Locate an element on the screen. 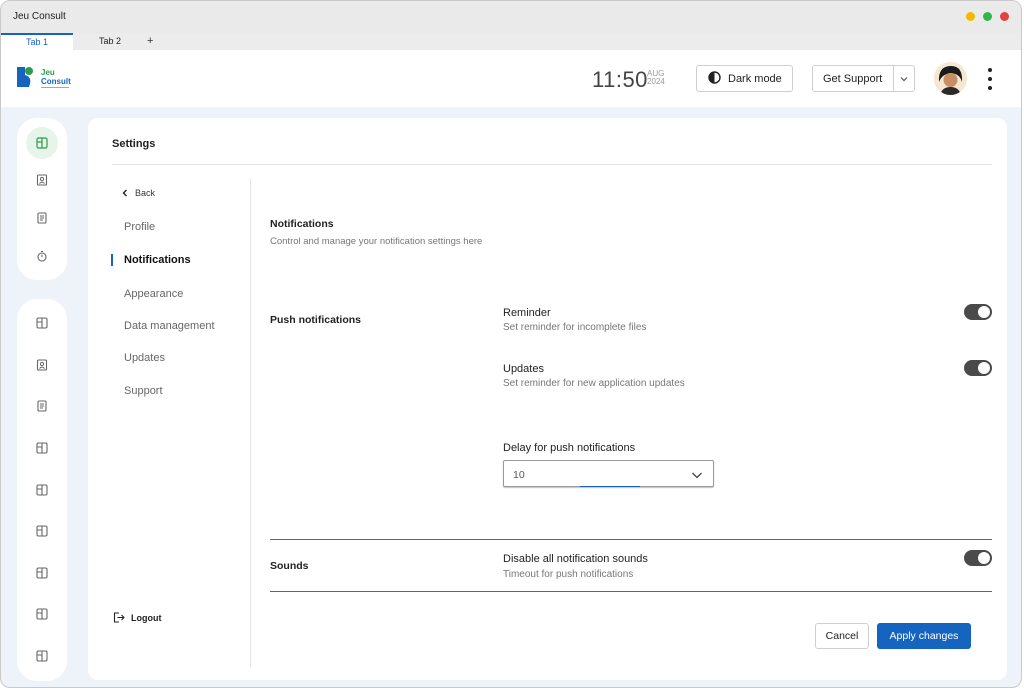 The image size is (1024, 688). settings-nav-divider is located at coordinates (250, 422).